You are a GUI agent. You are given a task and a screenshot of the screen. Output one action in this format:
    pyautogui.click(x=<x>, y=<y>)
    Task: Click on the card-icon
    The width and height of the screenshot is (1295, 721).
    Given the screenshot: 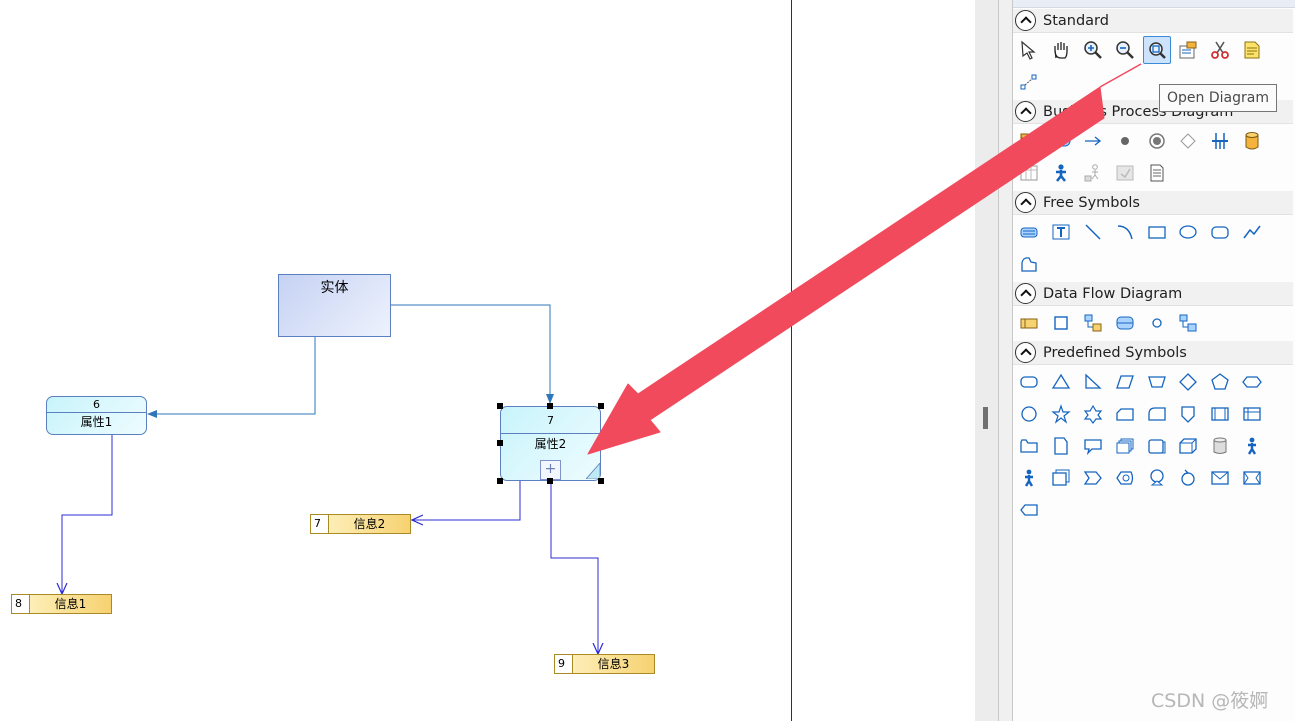 What is the action you would take?
    pyautogui.click(x=1125, y=414)
    